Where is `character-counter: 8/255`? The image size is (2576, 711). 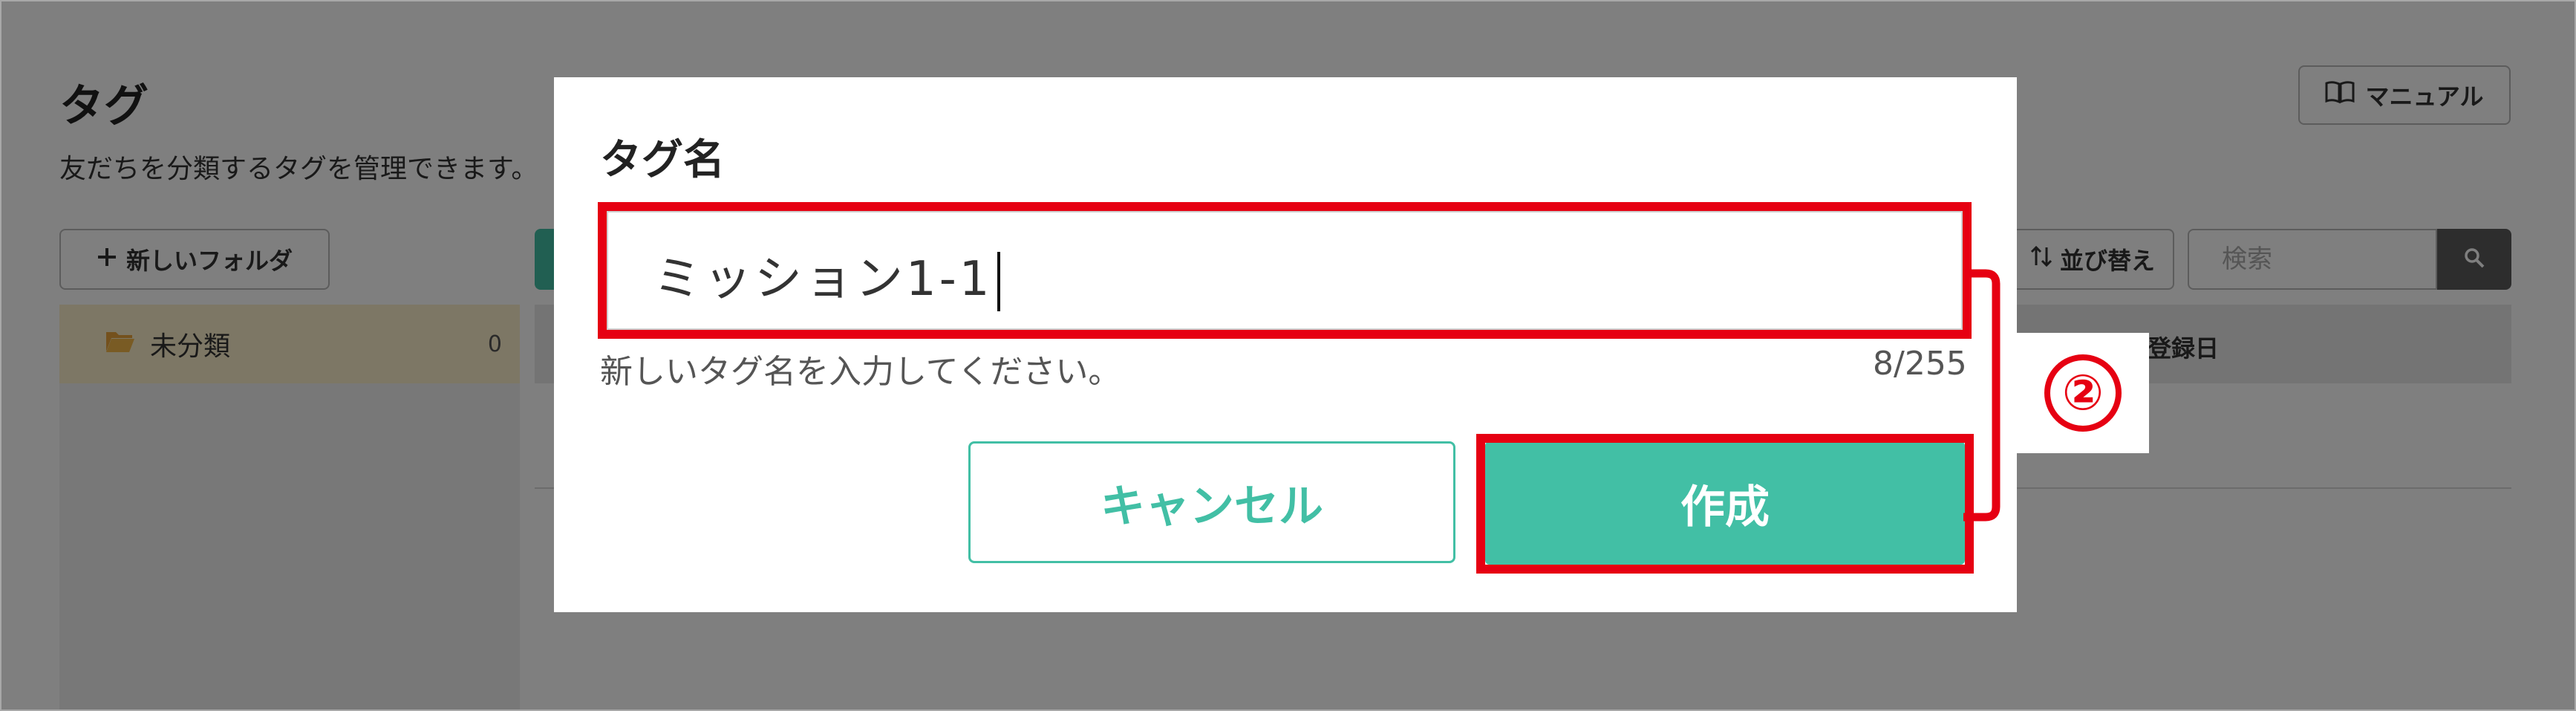 character-counter: 8/255 is located at coordinates (1920, 364).